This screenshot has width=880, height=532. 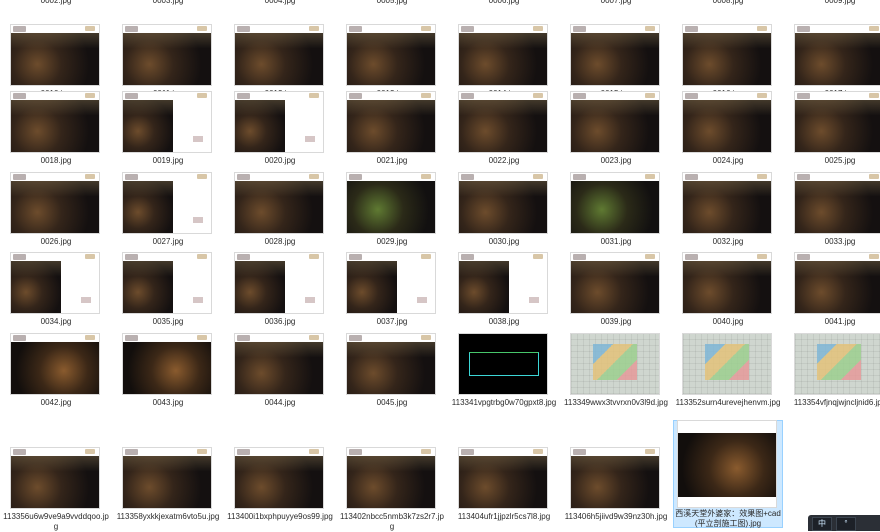 I want to click on file-tile: 0042.jpg, so click(x=56, y=370).